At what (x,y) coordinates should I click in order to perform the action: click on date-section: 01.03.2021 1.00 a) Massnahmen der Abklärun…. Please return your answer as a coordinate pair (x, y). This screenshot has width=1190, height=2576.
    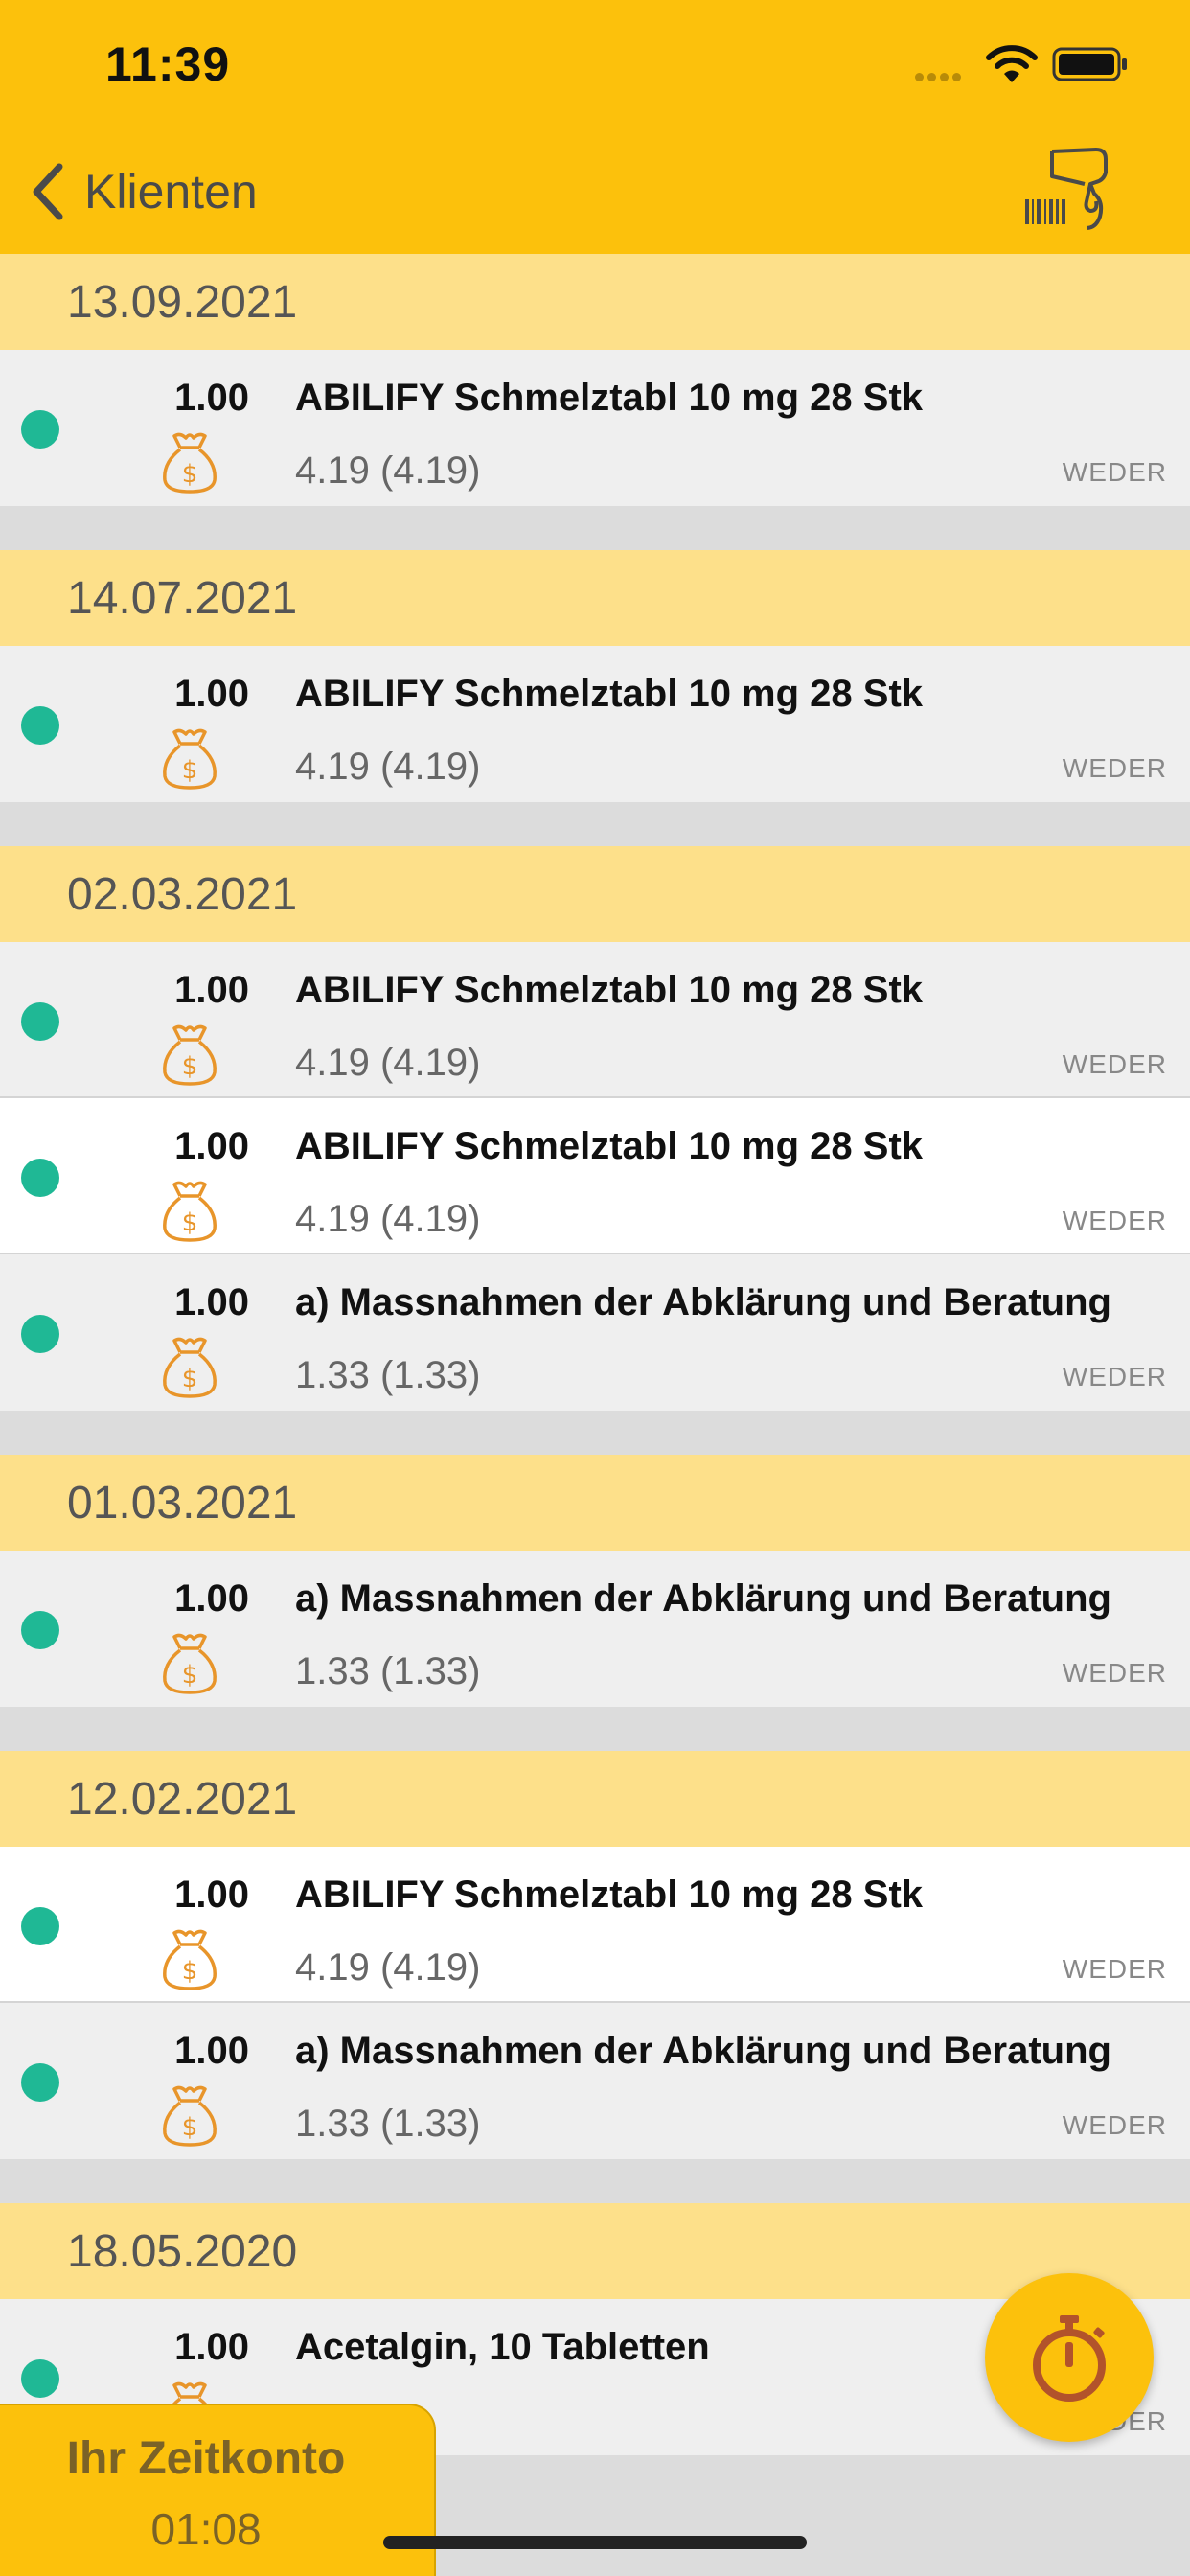
    Looking at the image, I should click on (595, 1603).